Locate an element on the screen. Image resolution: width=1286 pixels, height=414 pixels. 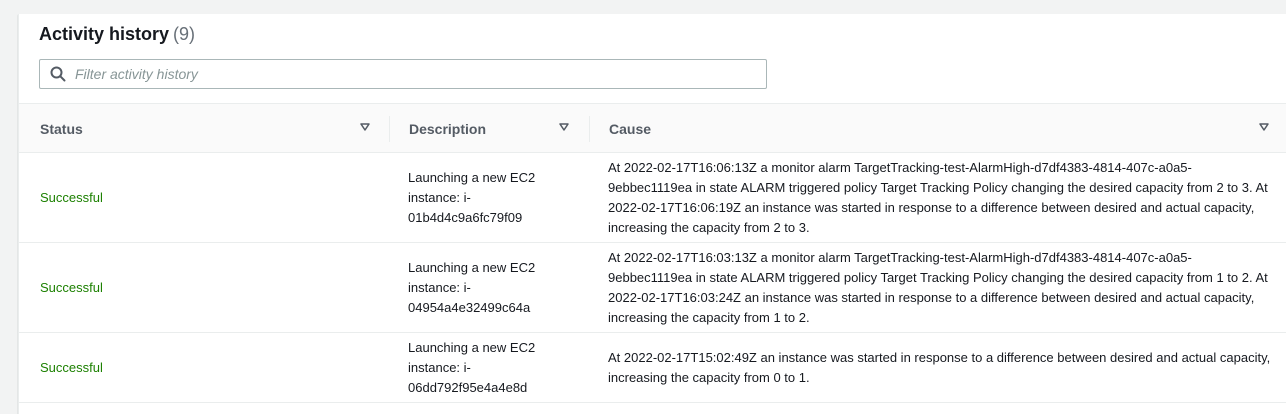
column-label: Cause is located at coordinates (630, 129).